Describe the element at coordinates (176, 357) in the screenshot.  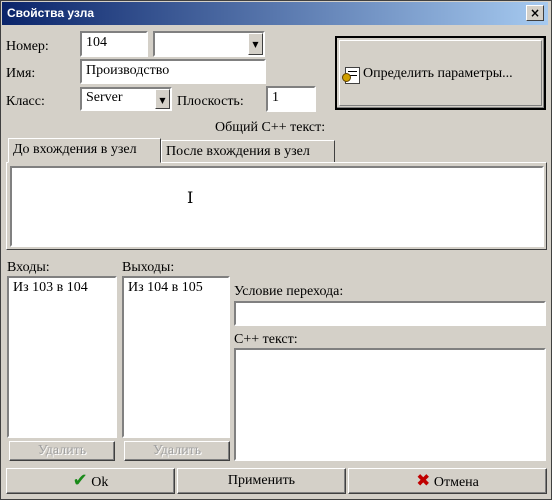
I see `outputs-list: Из 104 в 105` at that location.